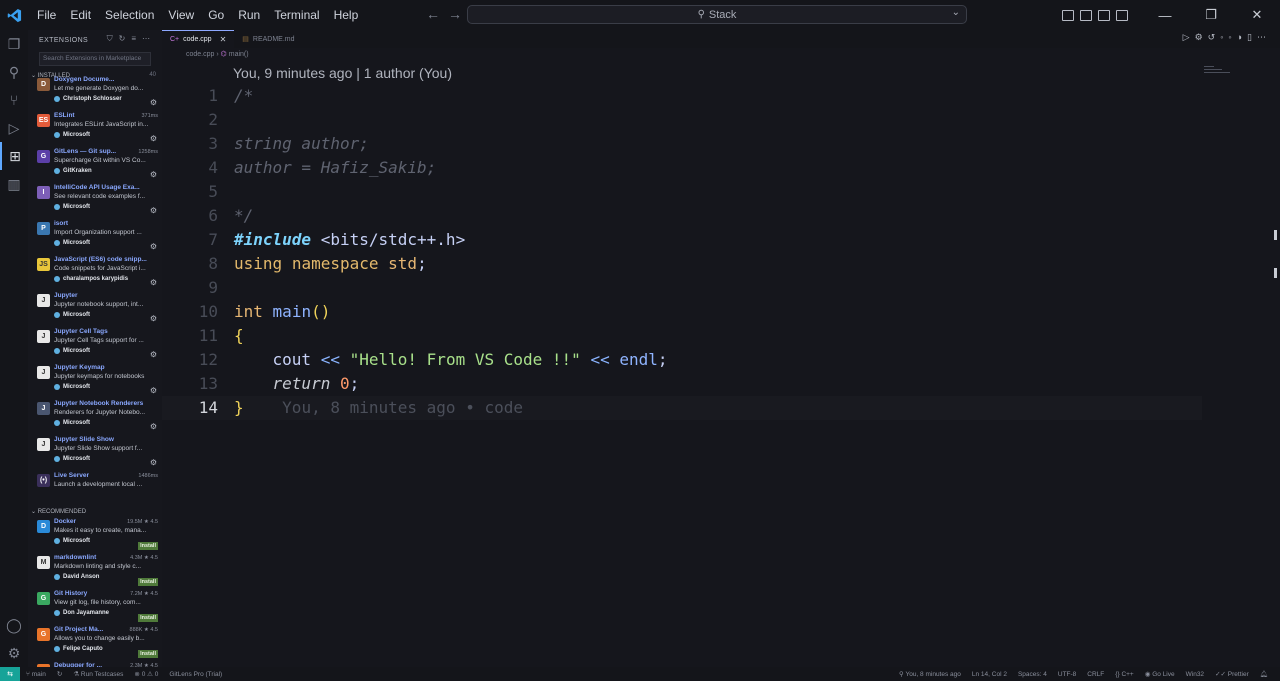 The width and height of the screenshot is (1280, 681). Describe the element at coordinates (46, 15) in the screenshot. I see `menu-file: File` at that location.